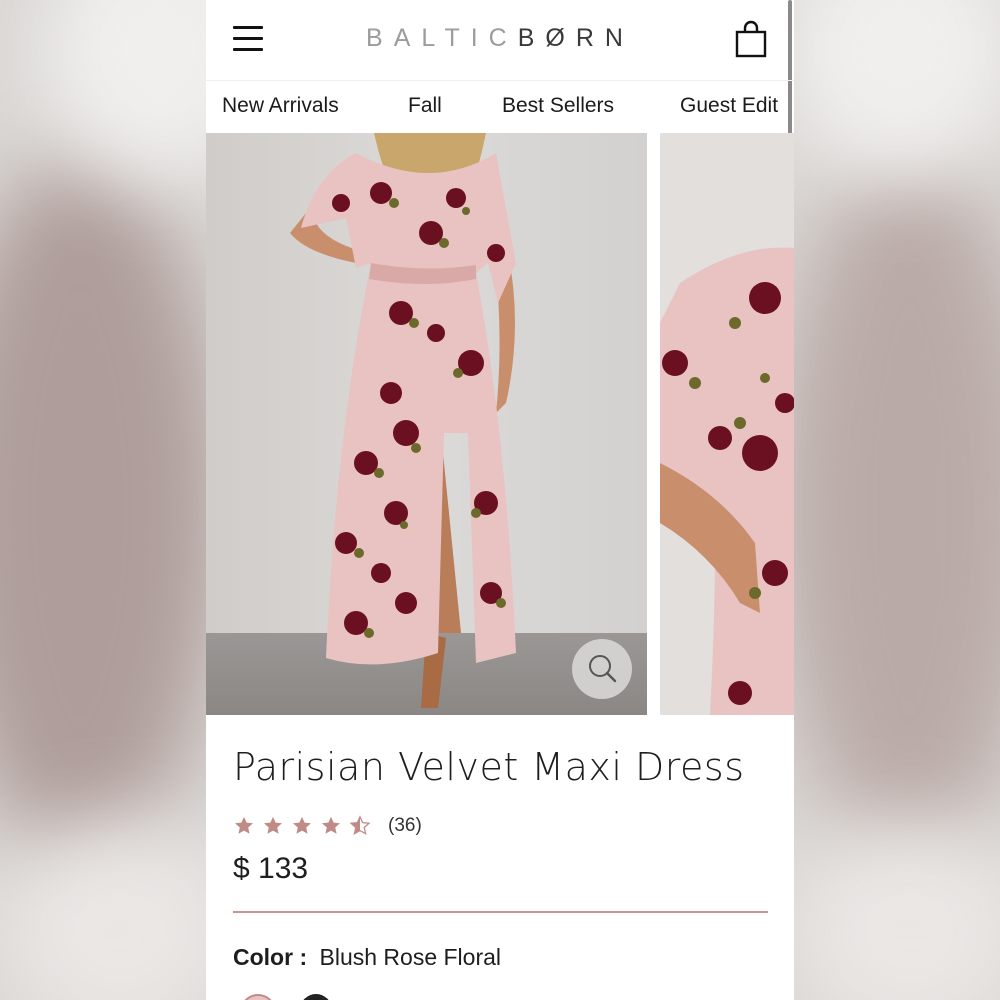 The width and height of the screenshot is (1000, 1000). I want to click on nav-guest-edit: Guest Edit, so click(729, 106).